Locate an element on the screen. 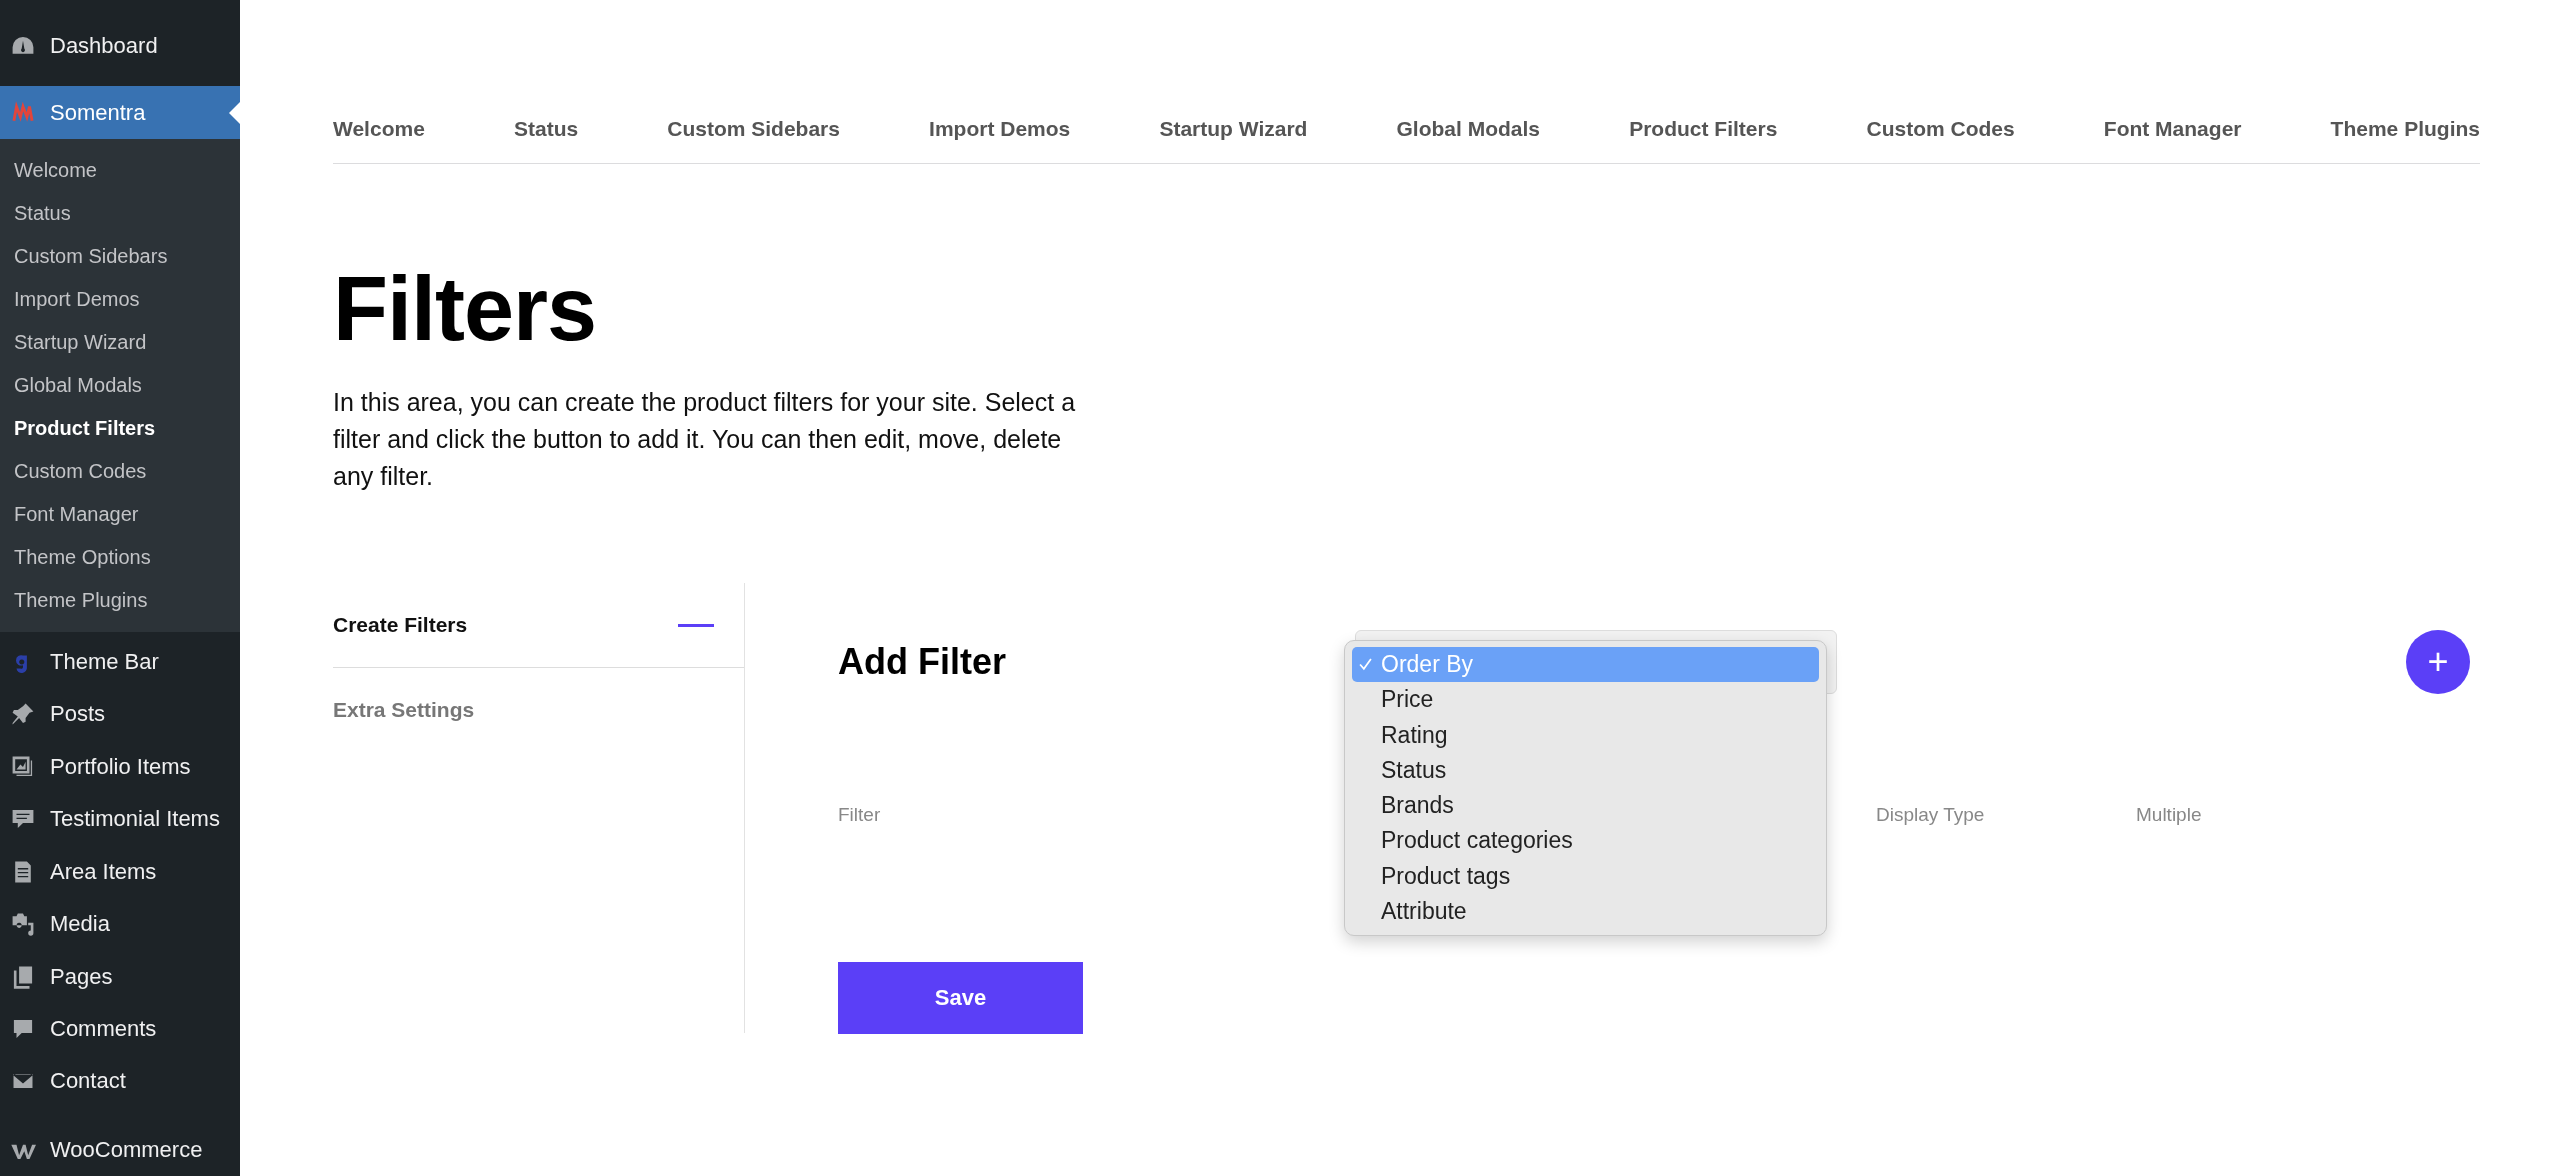 This screenshot has height=1176, width=2560. dropdown-option: Rating is located at coordinates (1585, 735).